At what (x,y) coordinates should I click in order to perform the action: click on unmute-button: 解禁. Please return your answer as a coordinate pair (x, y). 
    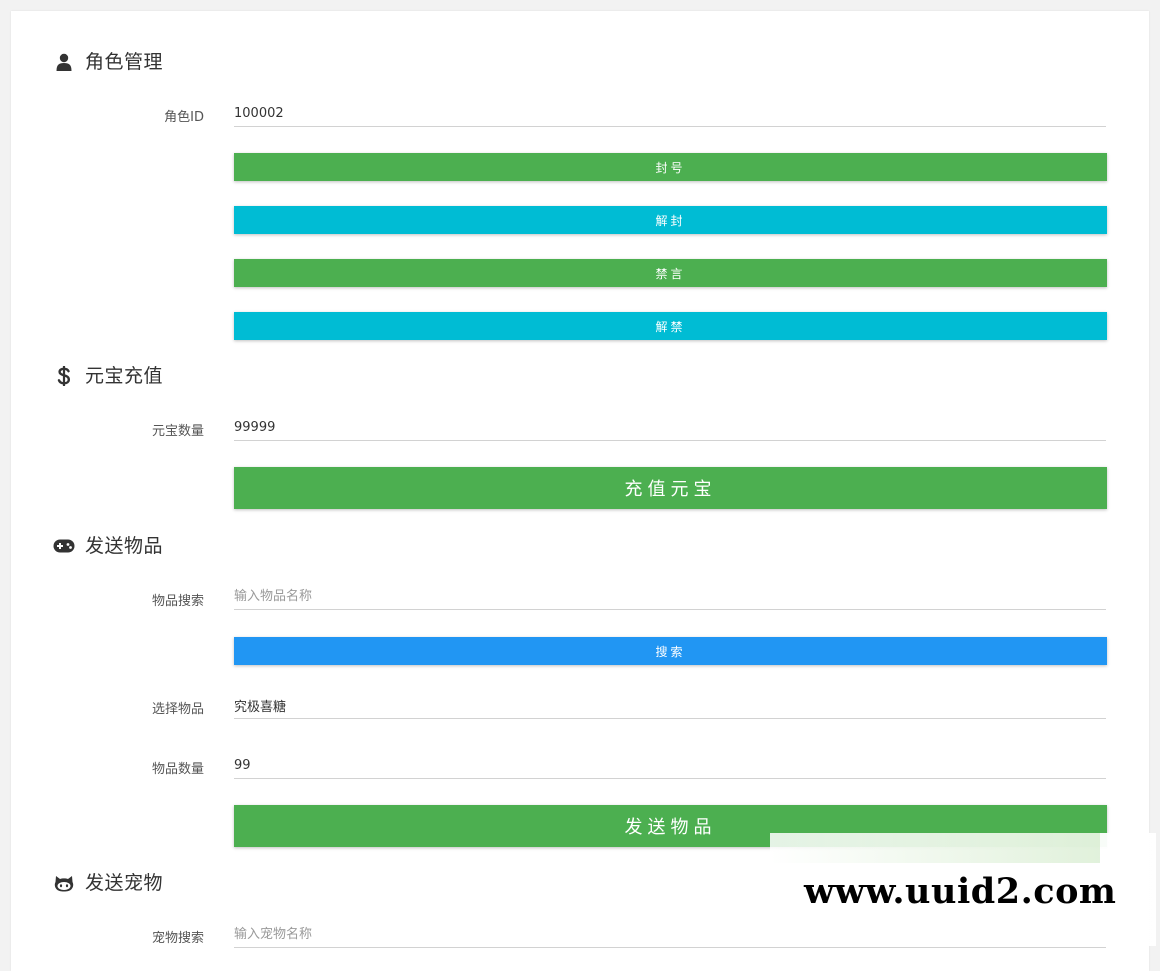
    Looking at the image, I should click on (670, 326).